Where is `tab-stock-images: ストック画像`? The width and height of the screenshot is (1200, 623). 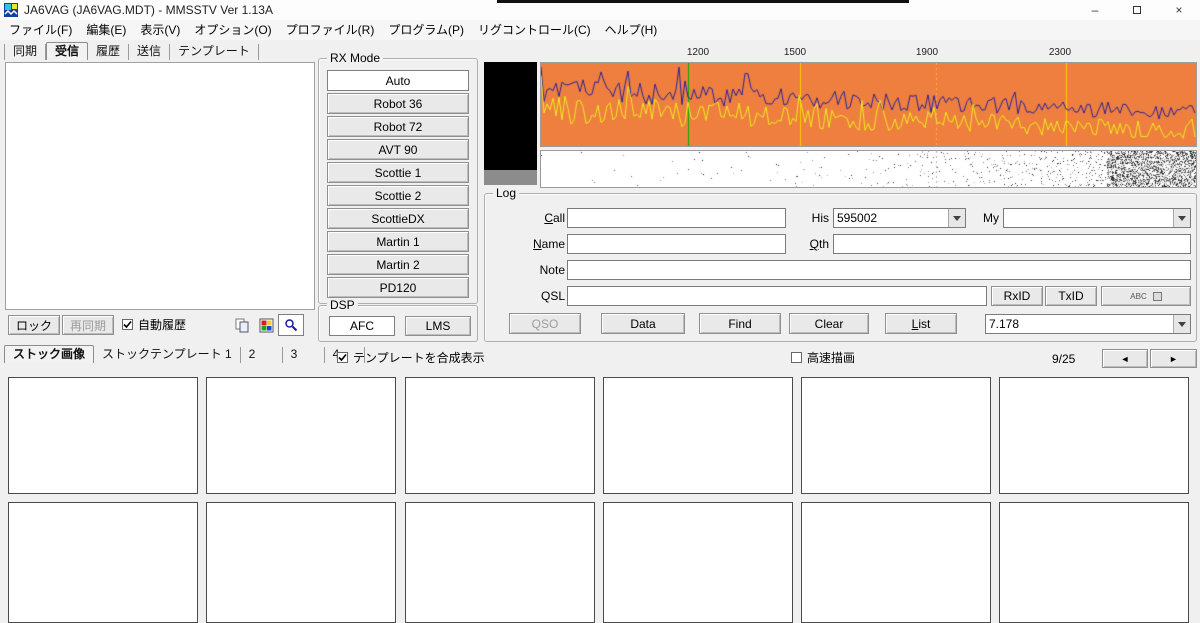
tab-stock-images: ストック画像 is located at coordinates (49, 354).